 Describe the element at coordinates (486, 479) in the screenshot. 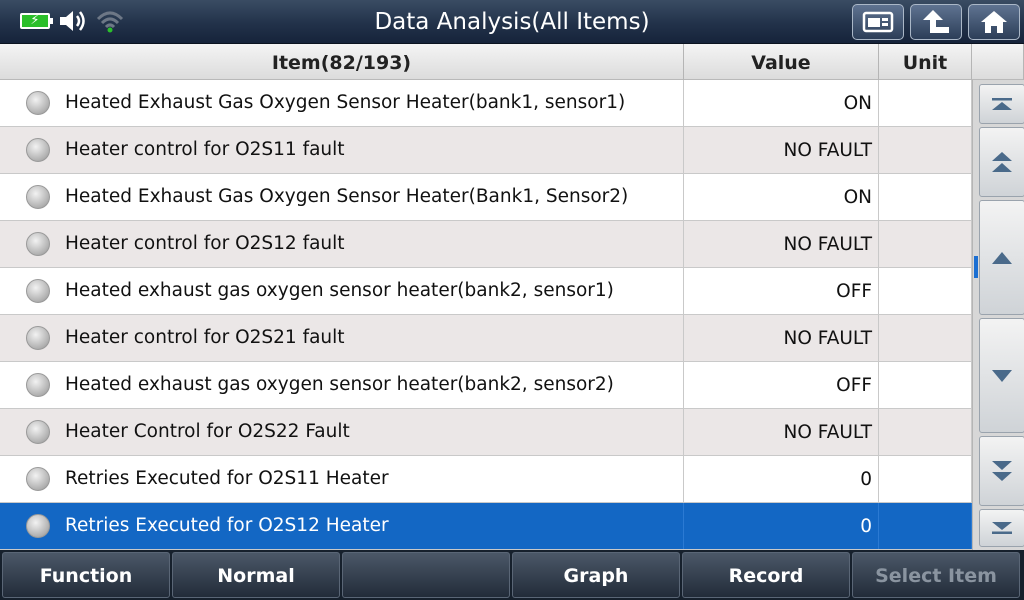

I see `table-row: Retries Executed for O2S11 Heater 0` at that location.